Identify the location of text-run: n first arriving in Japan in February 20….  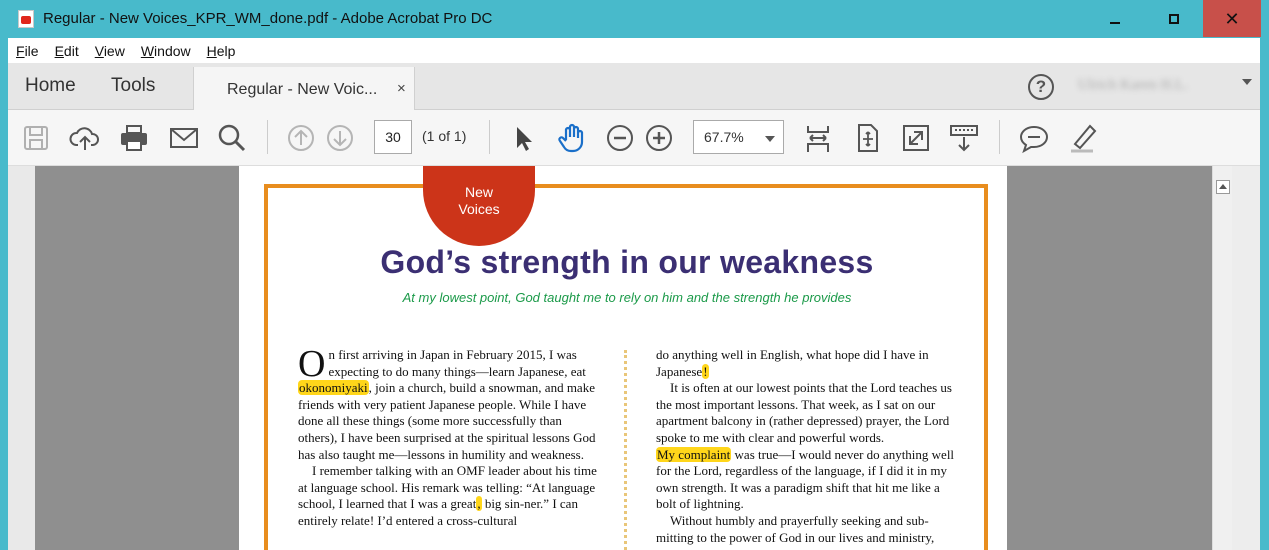
(457, 363).